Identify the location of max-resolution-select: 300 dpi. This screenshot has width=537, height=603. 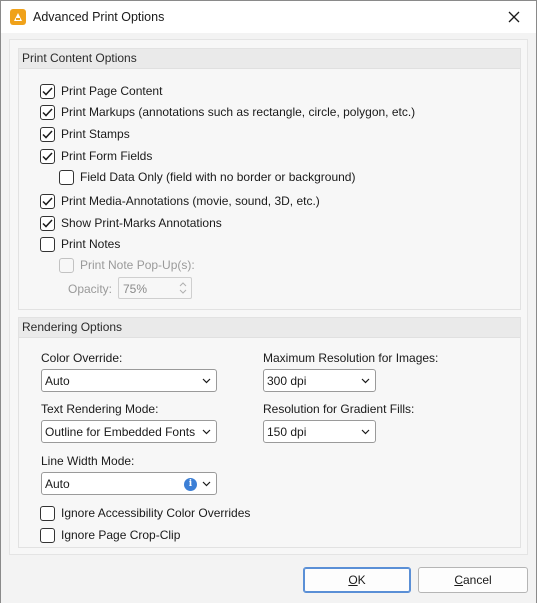
(319, 380).